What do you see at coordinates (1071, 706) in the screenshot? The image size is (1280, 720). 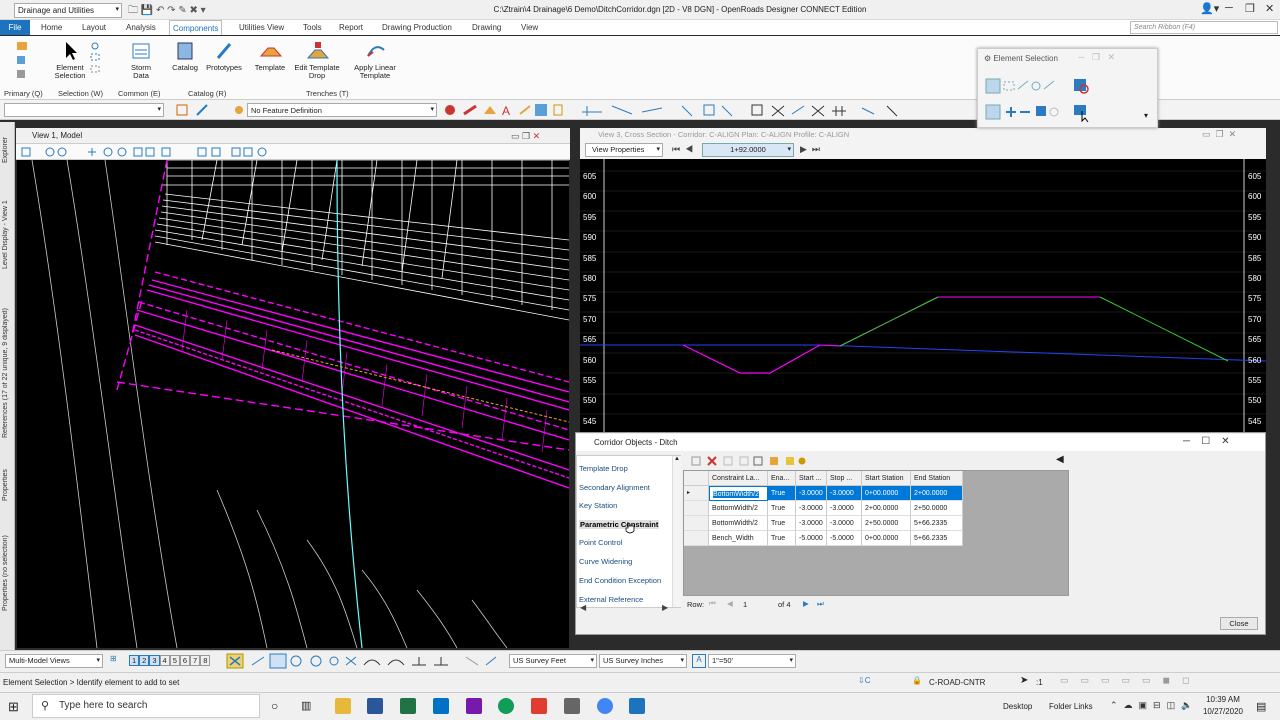 I see `folder-links-toolbar: Folder Links` at bounding box center [1071, 706].